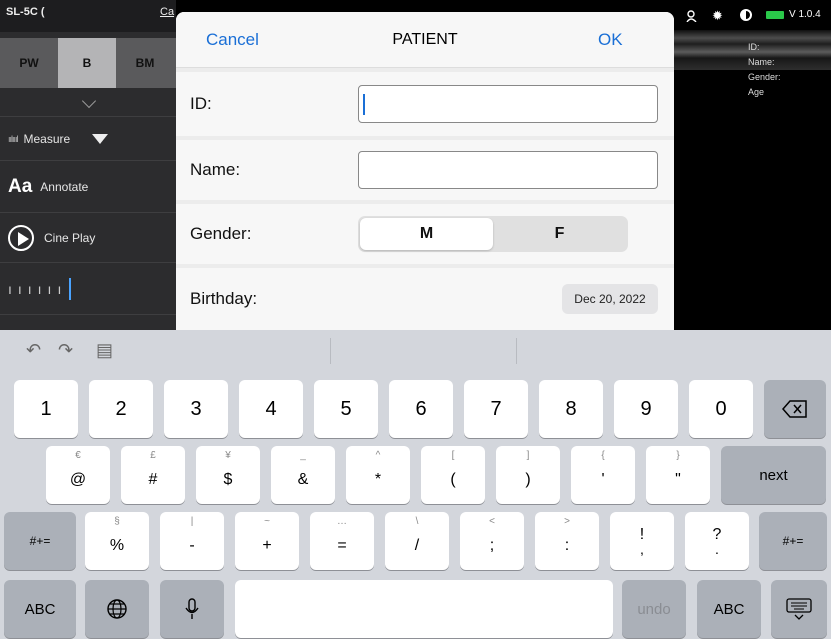  Describe the element at coordinates (40, 609) in the screenshot. I see `abc-key-left: ABC` at that location.